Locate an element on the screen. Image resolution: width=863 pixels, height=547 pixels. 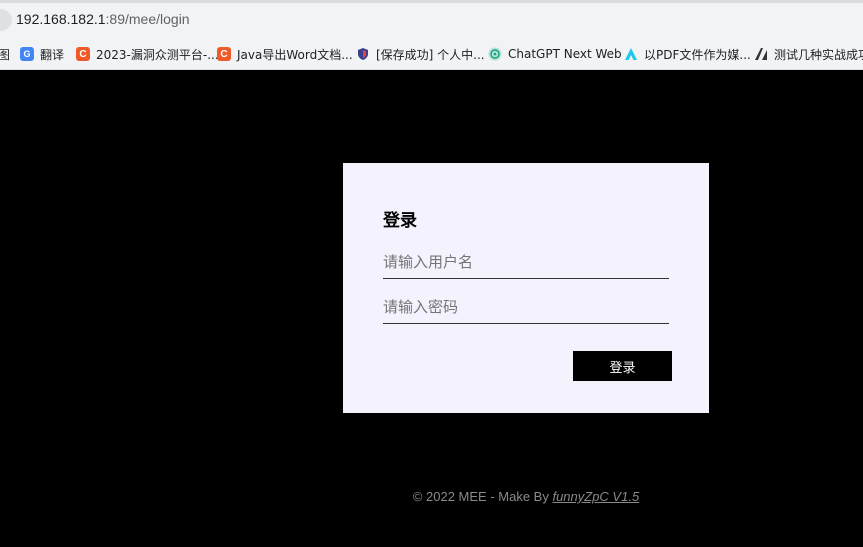
bookmark-partial: 图 is located at coordinates (5, 54).